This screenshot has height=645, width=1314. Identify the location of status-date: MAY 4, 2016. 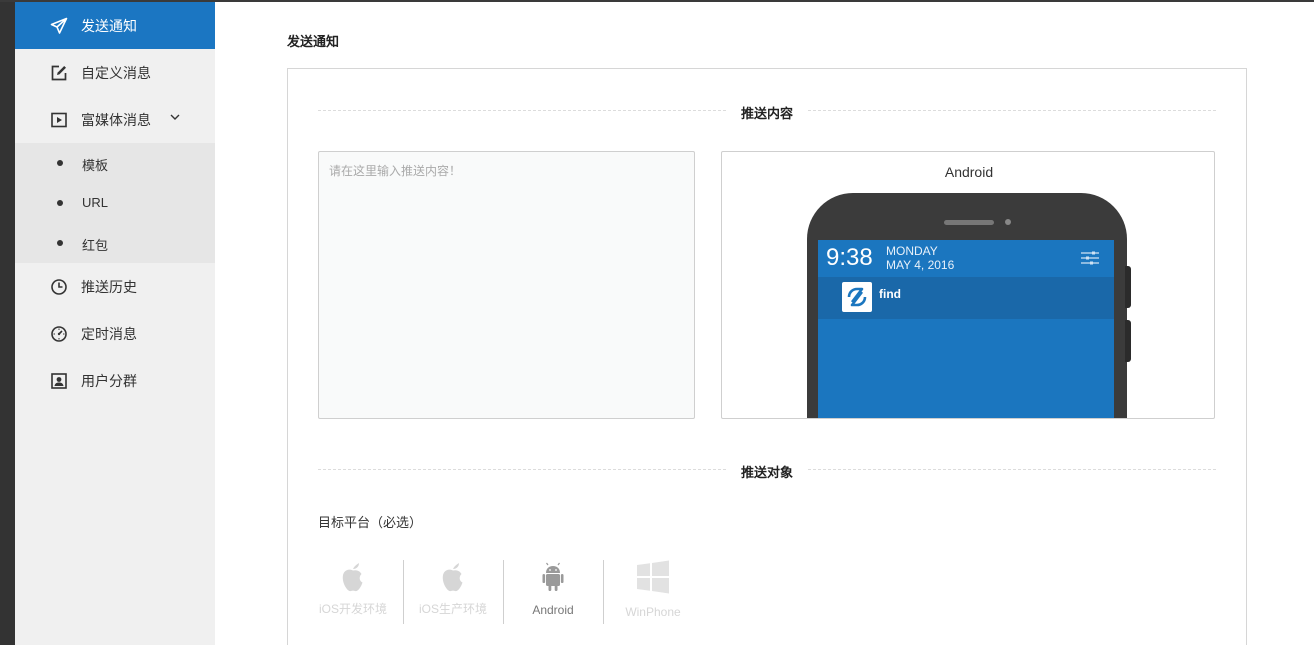
(920, 265).